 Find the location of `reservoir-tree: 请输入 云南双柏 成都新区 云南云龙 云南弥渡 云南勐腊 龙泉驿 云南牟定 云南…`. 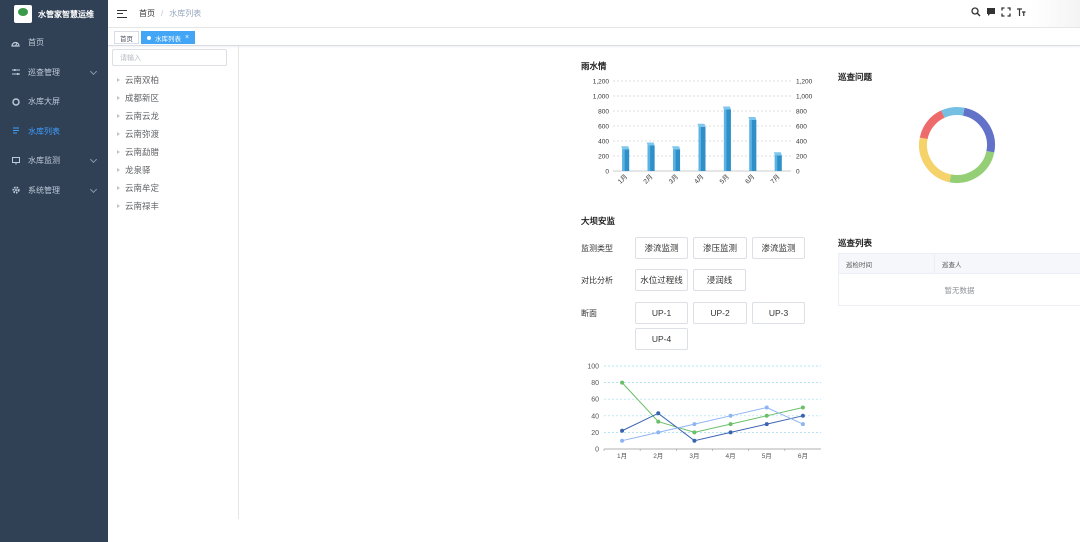

reservoir-tree: 请输入 云南双柏 成都新区 云南云龙 云南弥渡 云南勐腊 龙泉驿 云南牟定 云南… is located at coordinates (173, 282).